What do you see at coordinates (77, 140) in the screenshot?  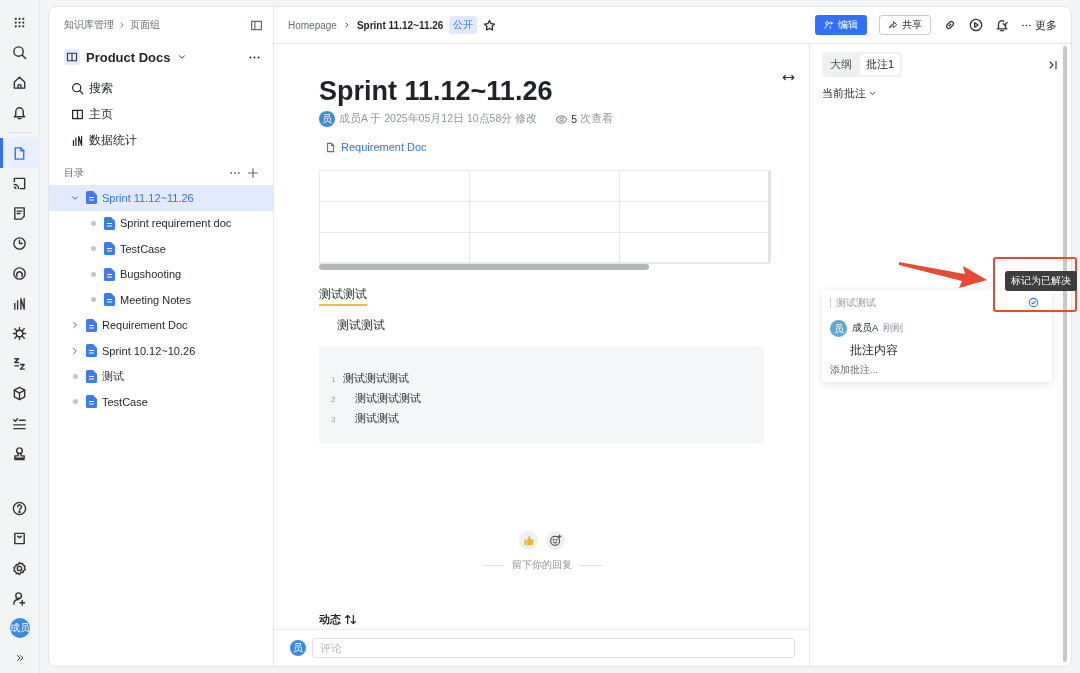 I see `bar-chart-icon` at bounding box center [77, 140].